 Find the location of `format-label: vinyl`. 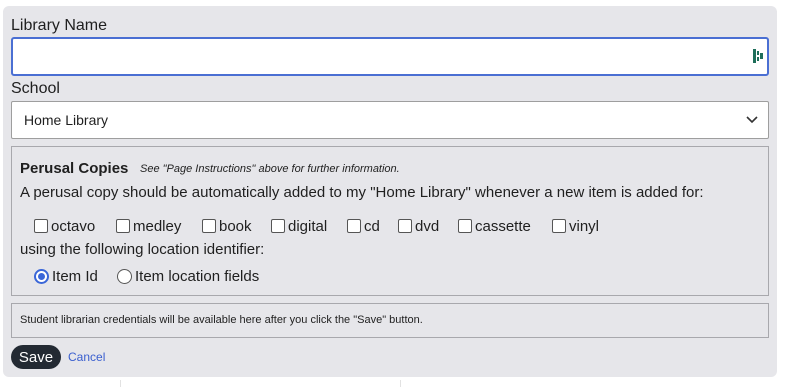

format-label: vinyl is located at coordinates (584, 226).